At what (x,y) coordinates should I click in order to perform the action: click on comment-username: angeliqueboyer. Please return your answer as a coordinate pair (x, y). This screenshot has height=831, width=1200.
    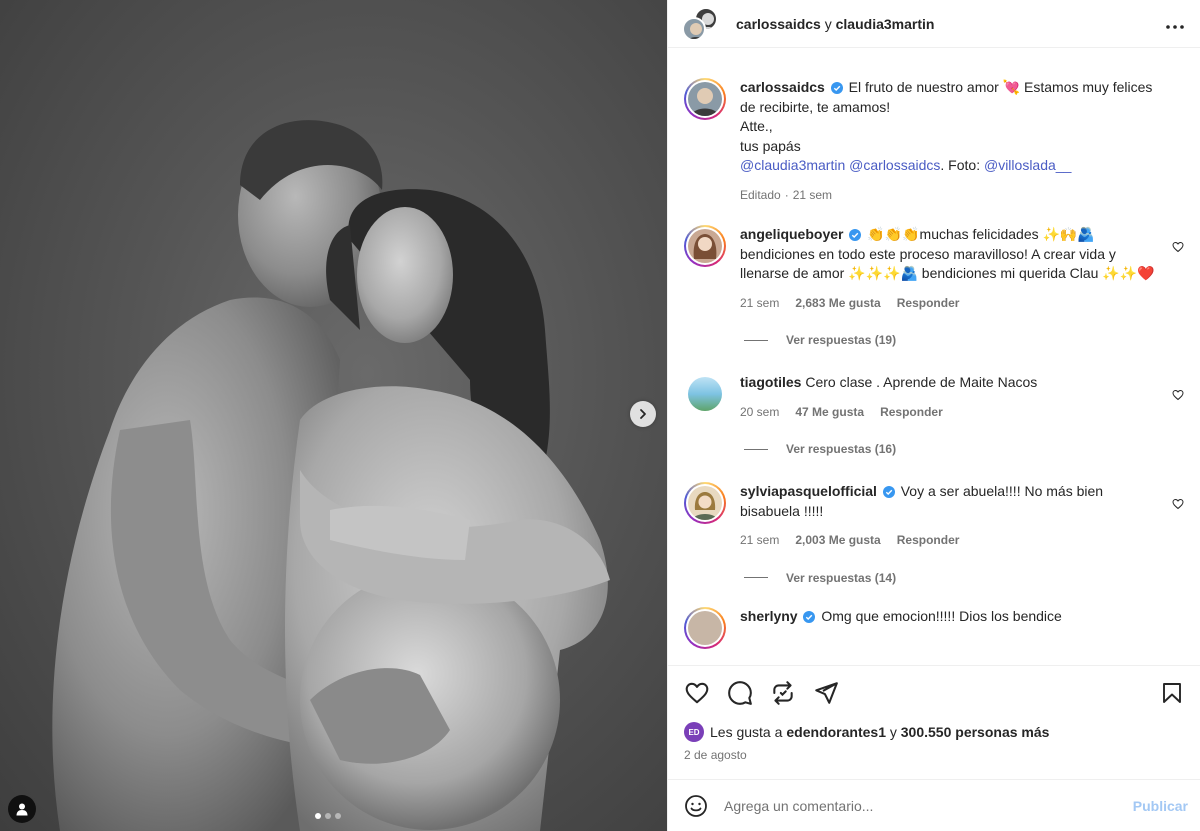
    Looking at the image, I should click on (791, 234).